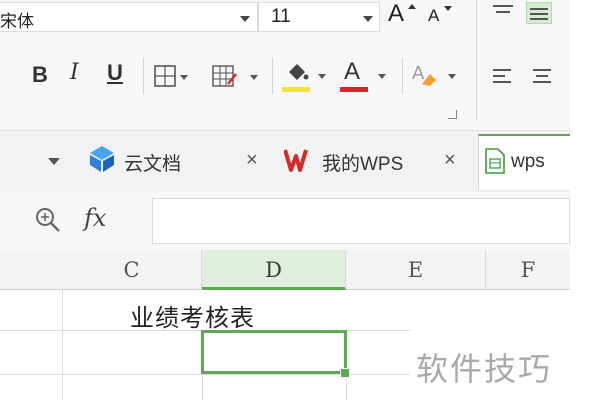  I want to click on border-button, so click(174, 77).